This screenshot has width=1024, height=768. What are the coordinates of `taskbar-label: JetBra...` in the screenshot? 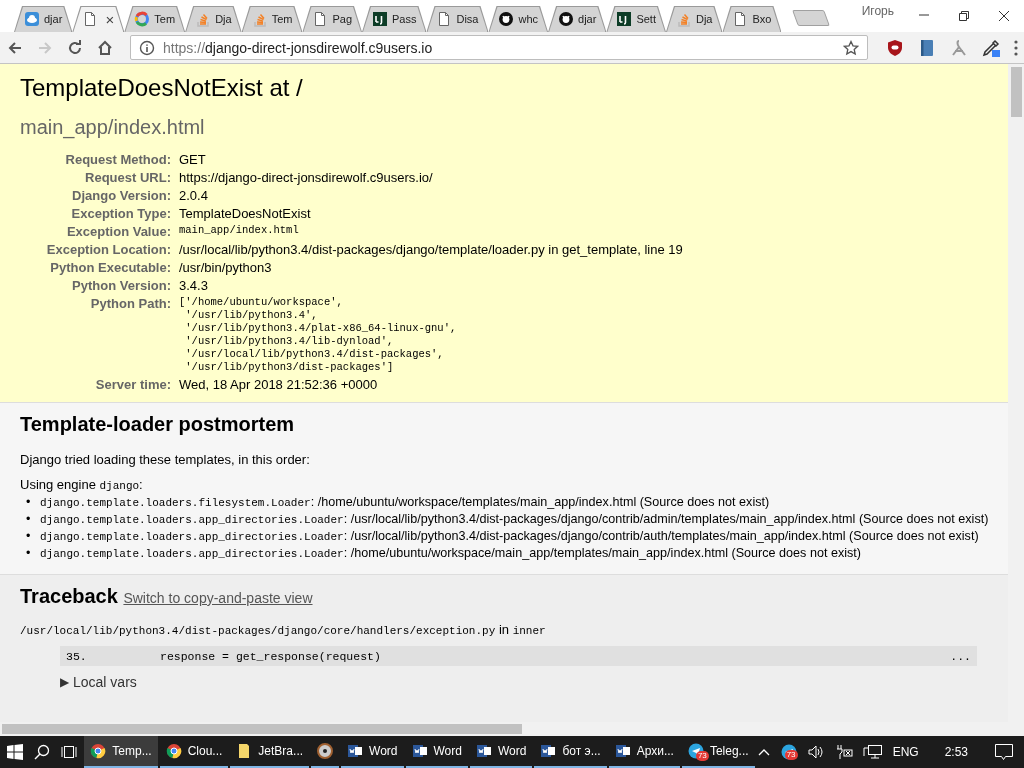 It's located at (281, 751).